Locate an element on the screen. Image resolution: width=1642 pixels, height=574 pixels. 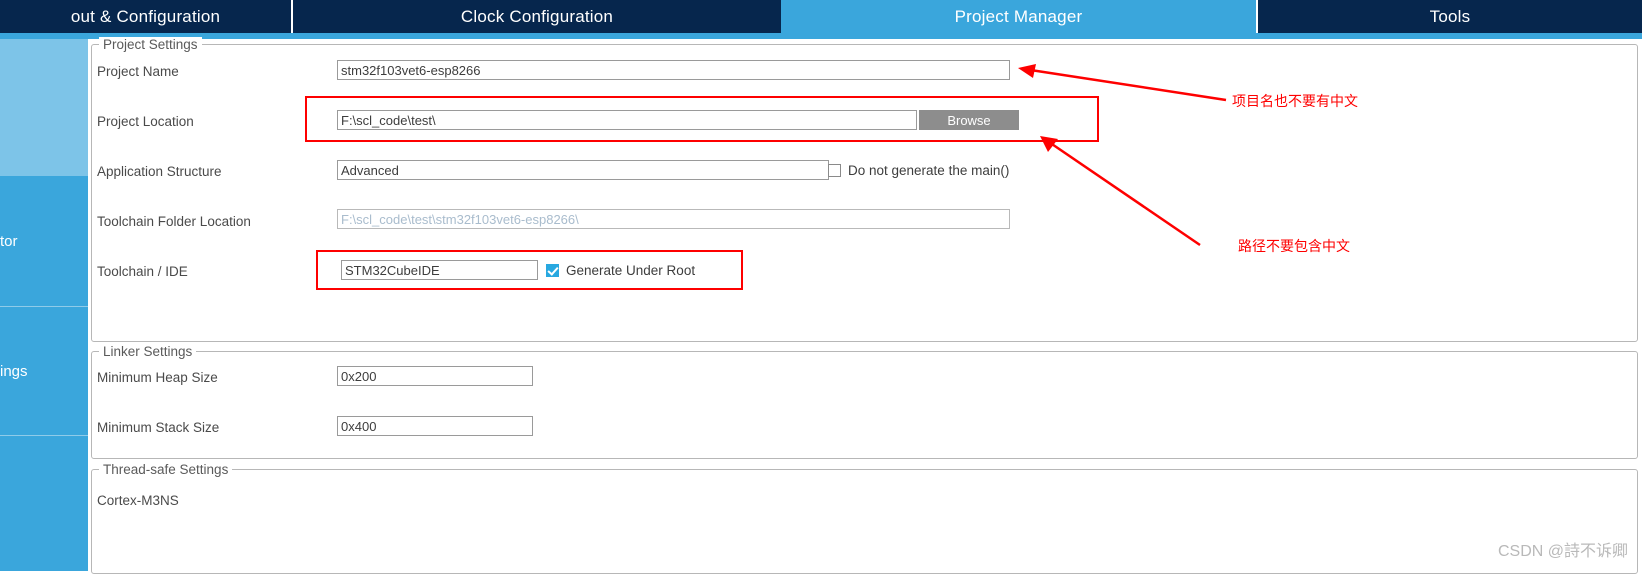
checkbox-checked-icon is located at coordinates (552, 270).